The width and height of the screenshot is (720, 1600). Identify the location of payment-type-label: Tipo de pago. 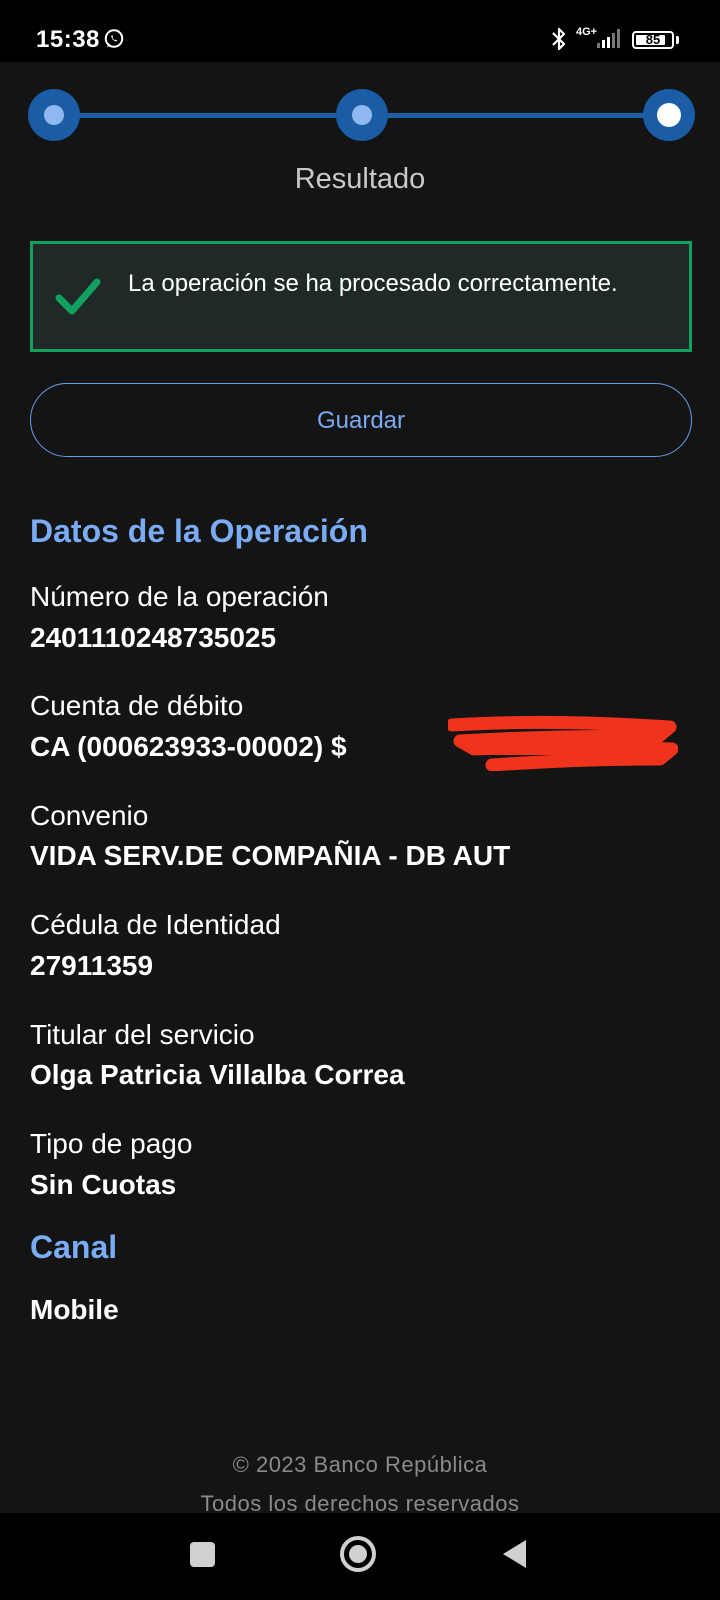
(111, 1143).